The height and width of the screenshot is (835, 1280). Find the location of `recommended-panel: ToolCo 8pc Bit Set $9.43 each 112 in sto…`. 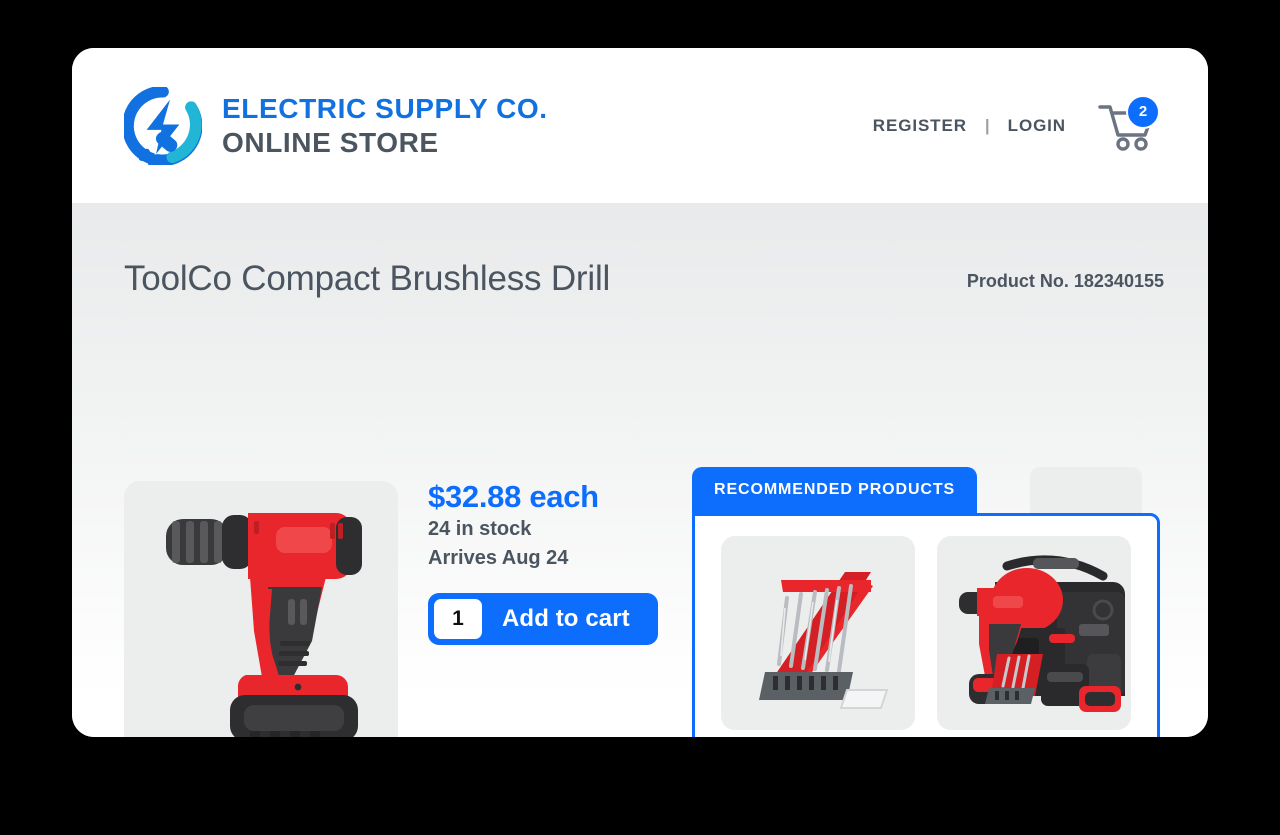

recommended-panel: ToolCo 8pc Bit Set $9.43 each 112 in sto… is located at coordinates (926, 625).